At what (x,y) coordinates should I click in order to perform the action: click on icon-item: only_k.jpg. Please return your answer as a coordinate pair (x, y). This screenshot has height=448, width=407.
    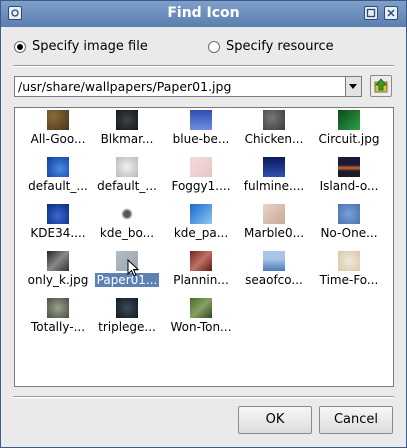
    Looking at the image, I should click on (58, 274).